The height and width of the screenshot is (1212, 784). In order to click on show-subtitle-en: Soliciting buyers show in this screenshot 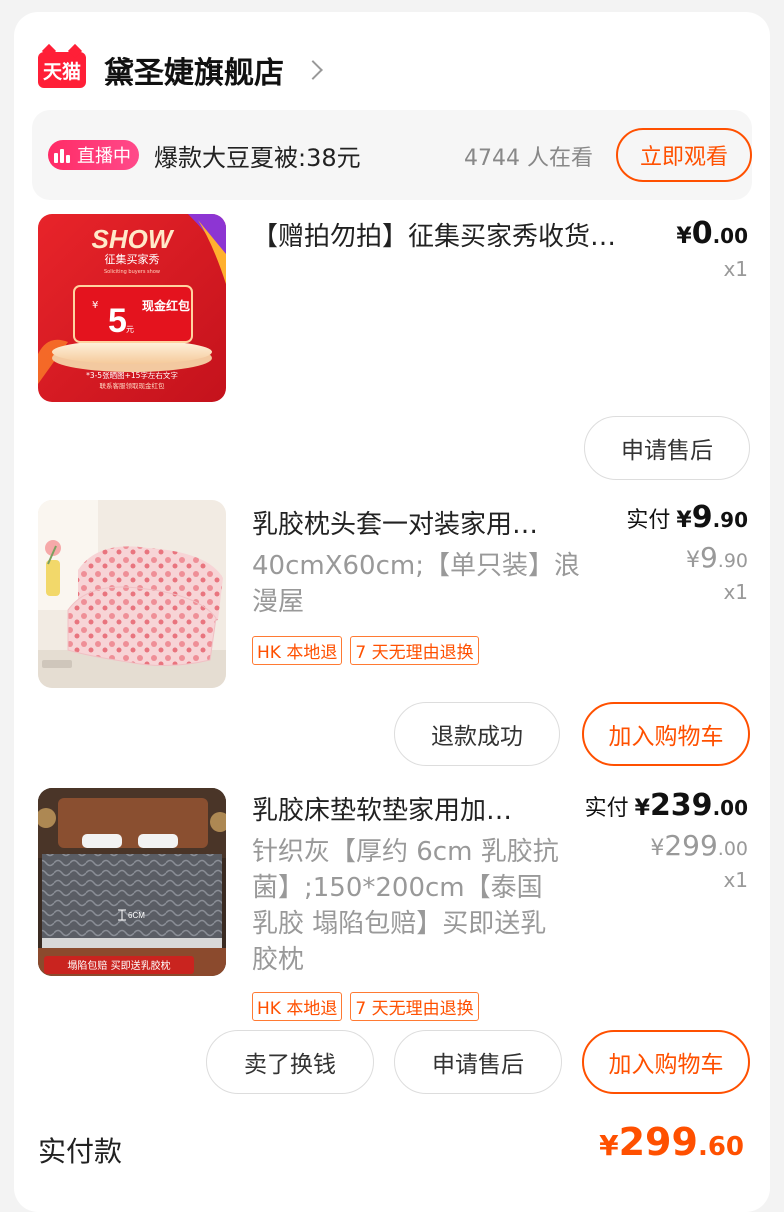, I will do `click(132, 272)`.